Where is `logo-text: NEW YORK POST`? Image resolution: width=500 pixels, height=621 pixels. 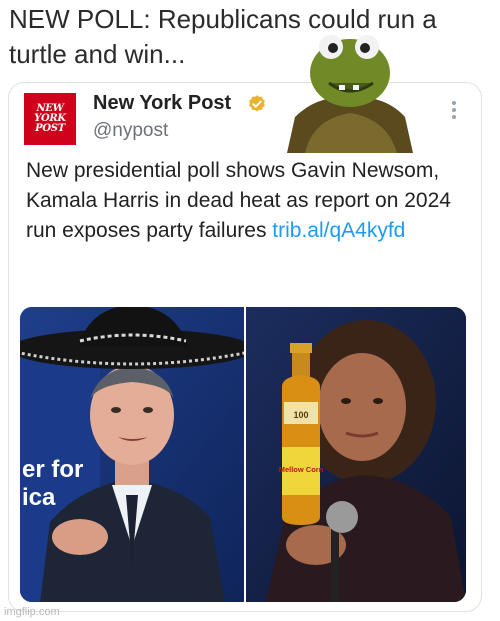 logo-text: NEW YORK POST is located at coordinates (50, 118).